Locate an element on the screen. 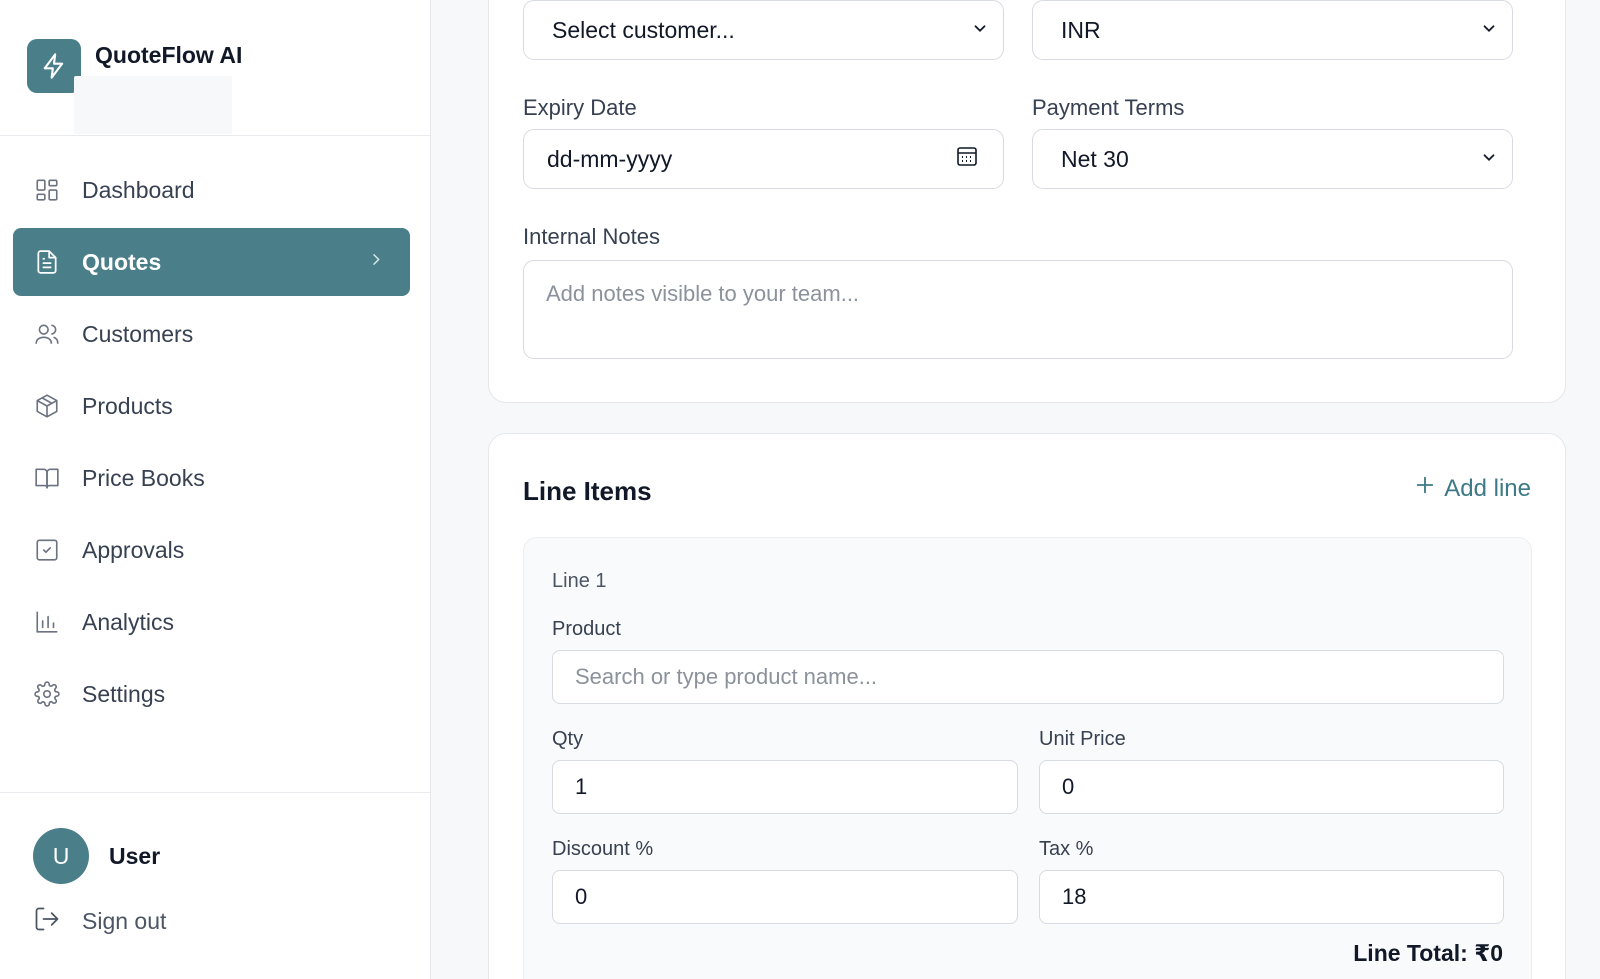  discount-input: 0 is located at coordinates (785, 897).